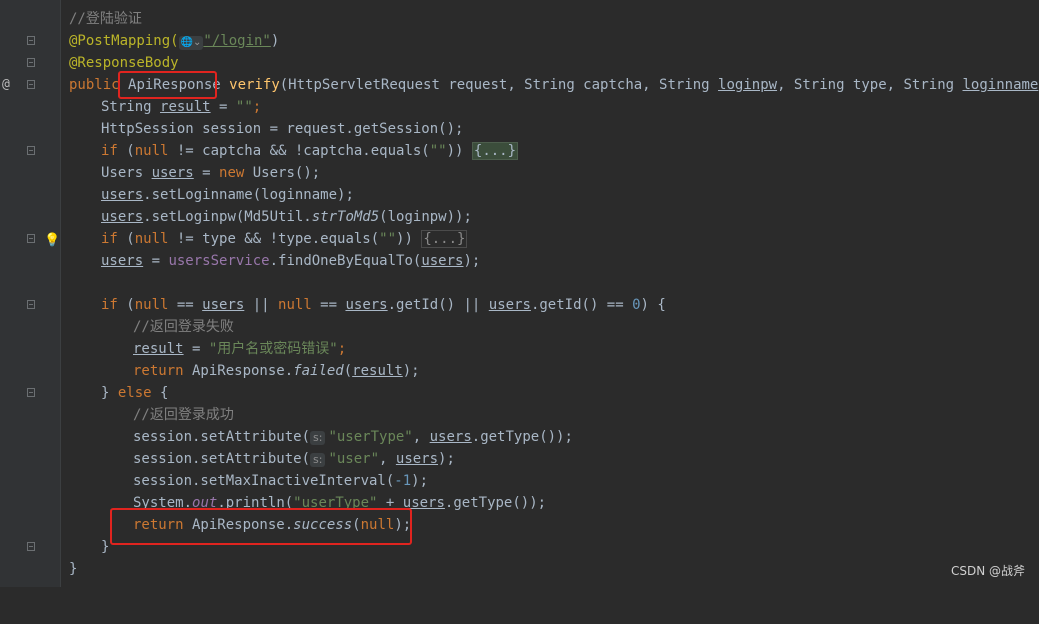 The width and height of the screenshot is (1039, 624). I want to click on code-line: session.setMaxInactiveInterval(-1);, so click(519, 481).